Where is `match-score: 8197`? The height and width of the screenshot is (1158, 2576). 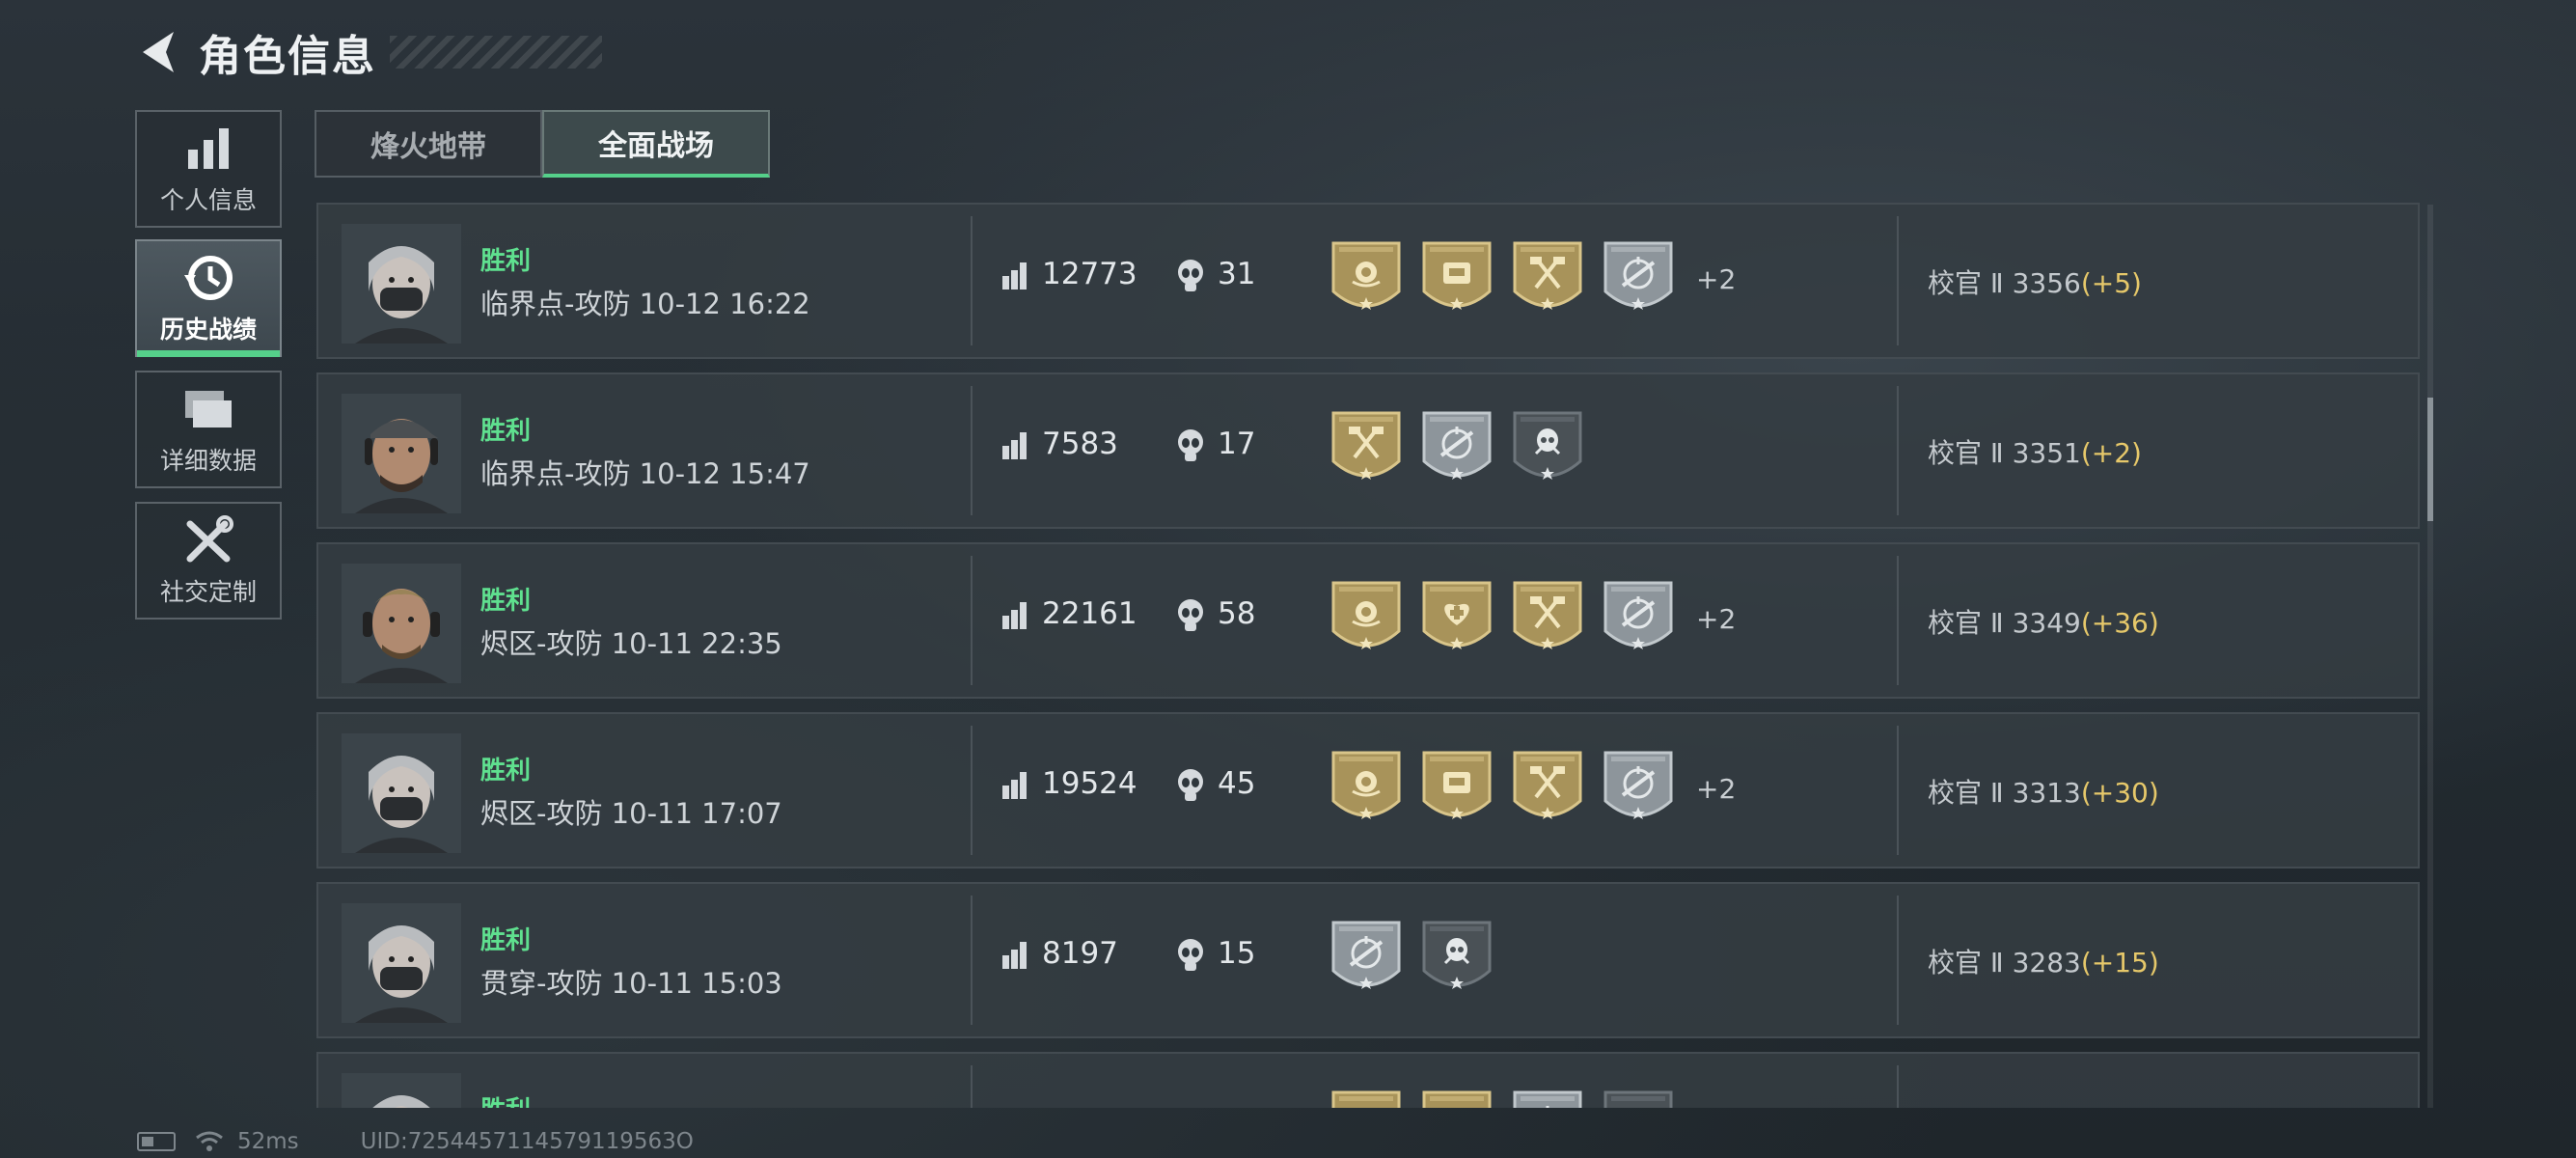 match-score: 8197 is located at coordinates (1080, 953).